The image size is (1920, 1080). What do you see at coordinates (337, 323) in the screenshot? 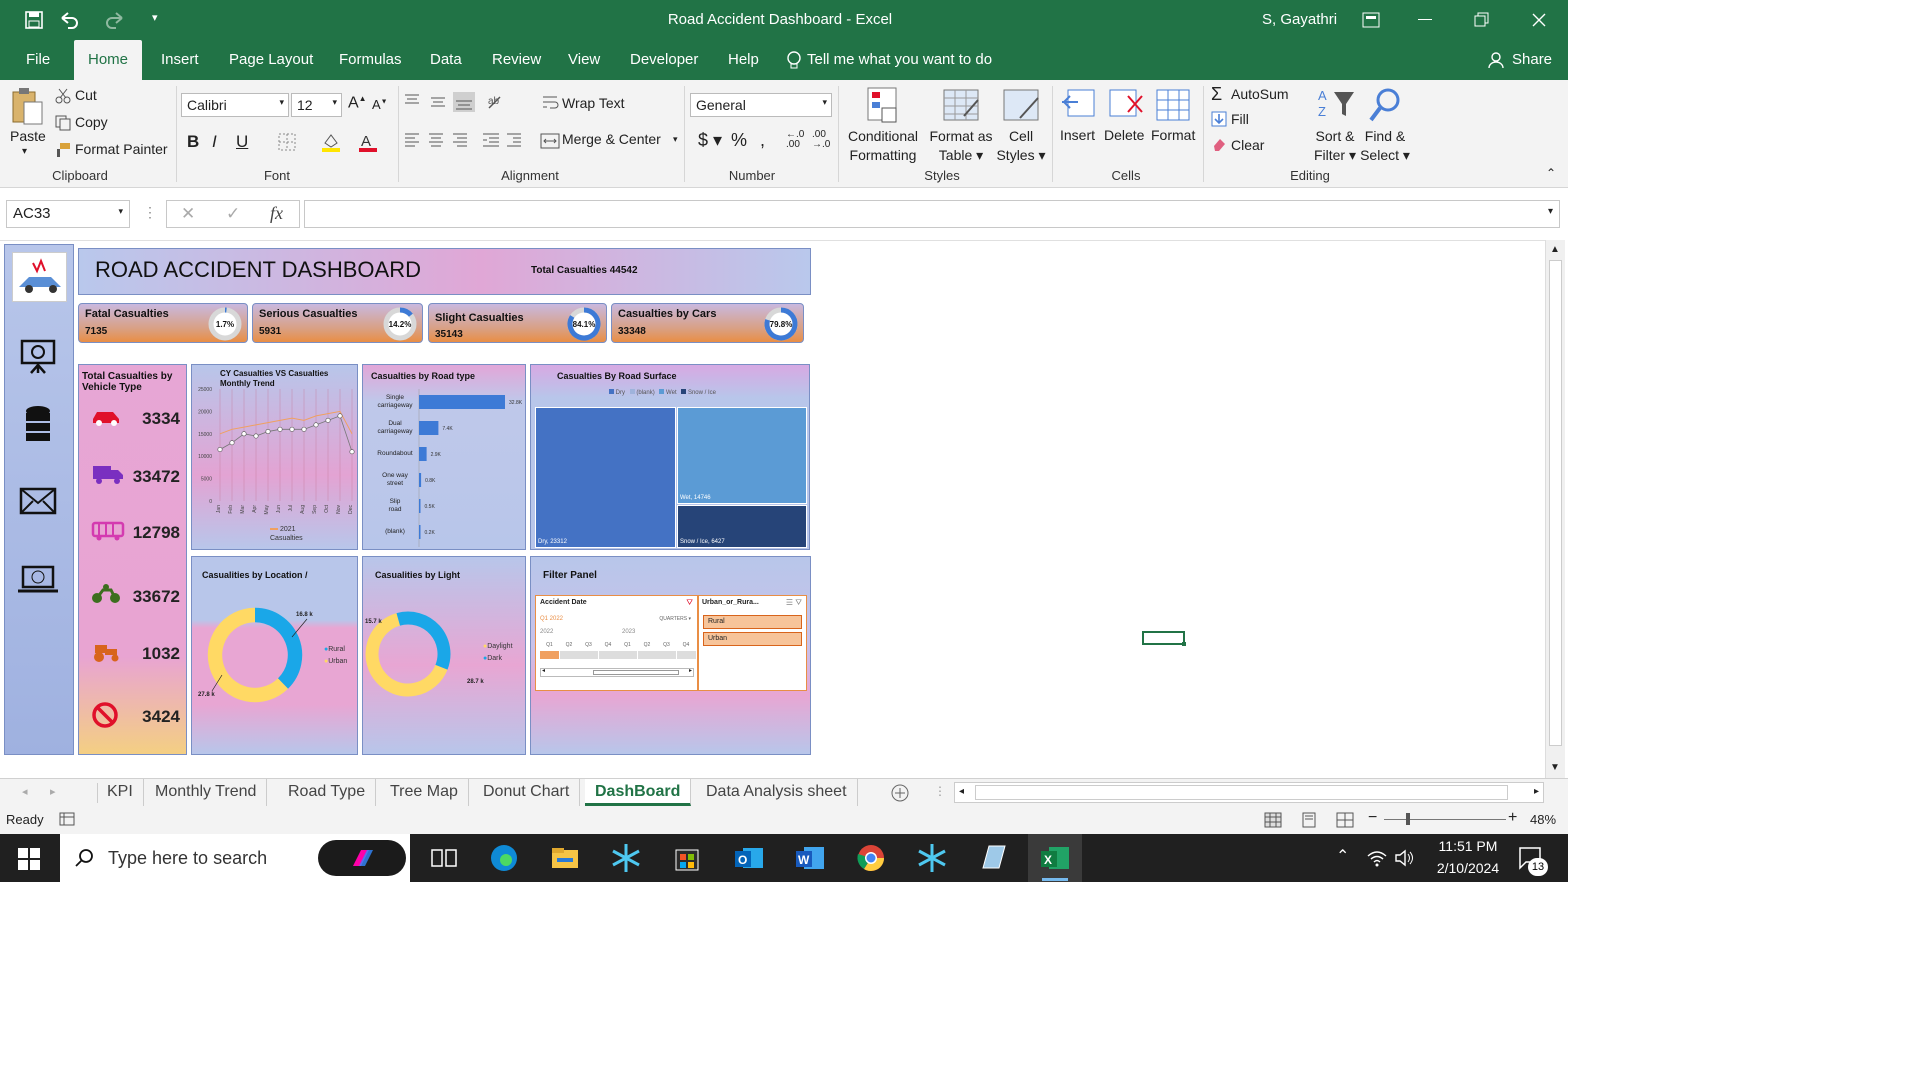
I see `kpi-card-serious: Serious Casualties 5931 14.2%` at bounding box center [337, 323].